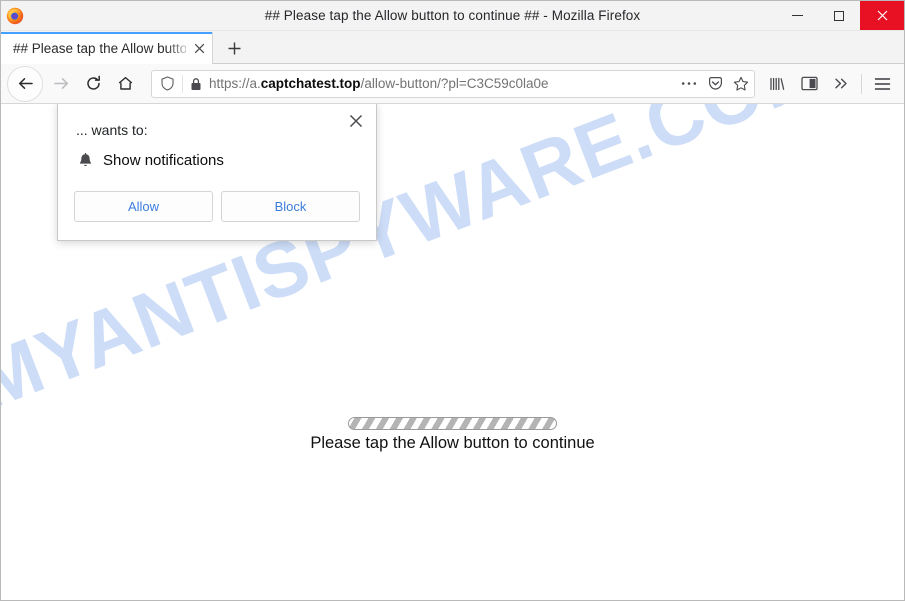 The width and height of the screenshot is (905, 601). I want to click on forward-button, so click(61, 84).